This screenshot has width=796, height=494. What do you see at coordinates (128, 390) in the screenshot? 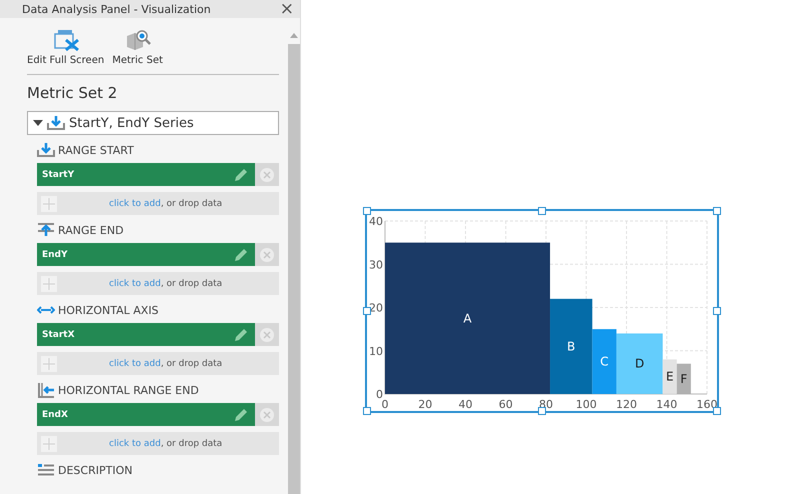
I see `section-heading: HORIZONTAL RANGE END` at bounding box center [128, 390].